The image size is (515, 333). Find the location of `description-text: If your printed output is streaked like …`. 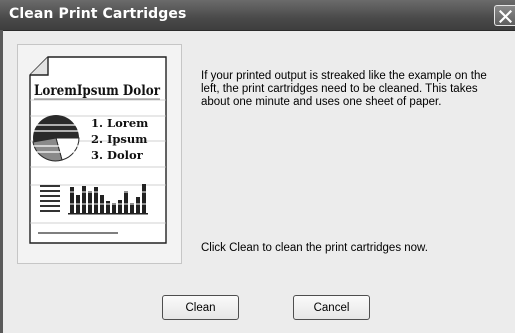

description-text: If your printed output is streaked like … is located at coordinates (344, 89).